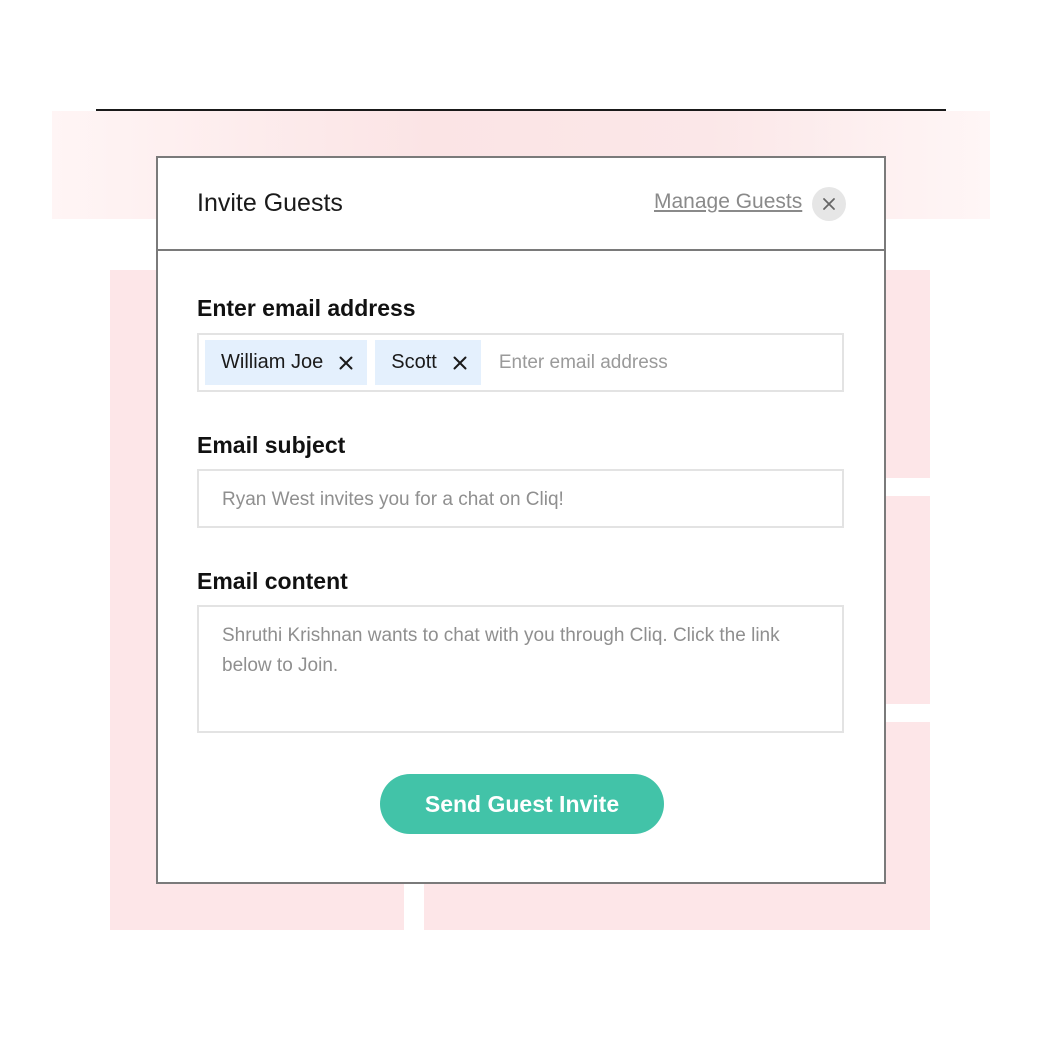 Image resolution: width=1040 pixels, height=1040 pixels. What do you see at coordinates (638, 362) in the screenshot?
I see `email-input` at bounding box center [638, 362].